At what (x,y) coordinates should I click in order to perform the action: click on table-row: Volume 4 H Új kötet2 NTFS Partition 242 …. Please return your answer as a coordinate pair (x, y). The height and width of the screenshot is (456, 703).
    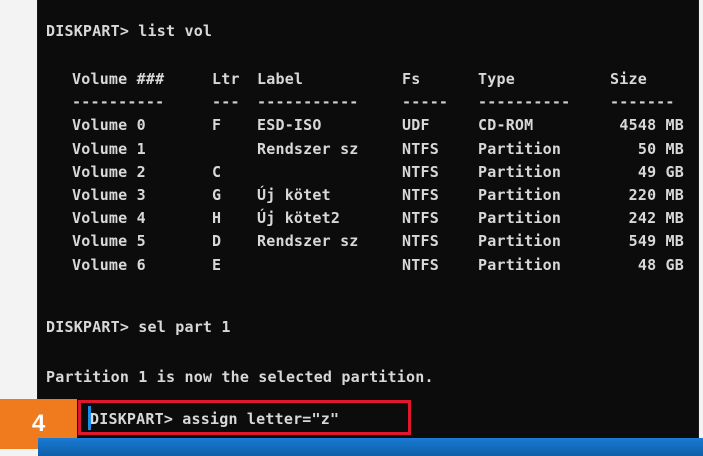
    Looking at the image, I should click on (378, 220).